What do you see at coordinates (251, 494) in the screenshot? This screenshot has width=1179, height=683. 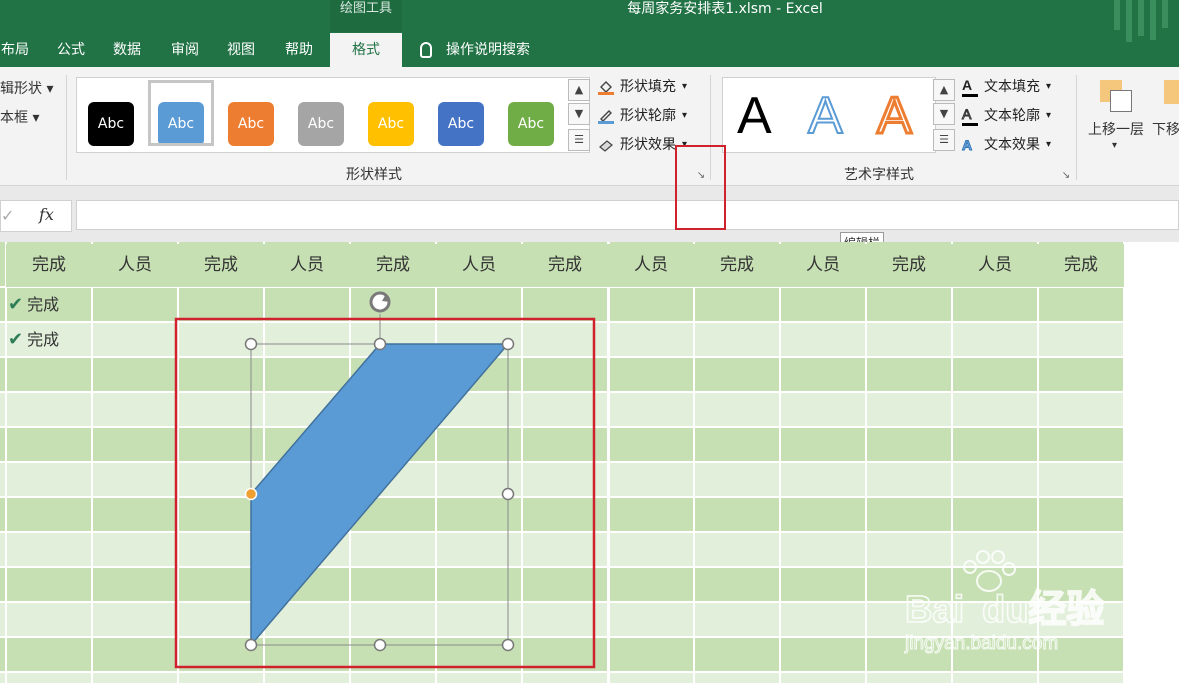 I see `adjustment-handle` at bounding box center [251, 494].